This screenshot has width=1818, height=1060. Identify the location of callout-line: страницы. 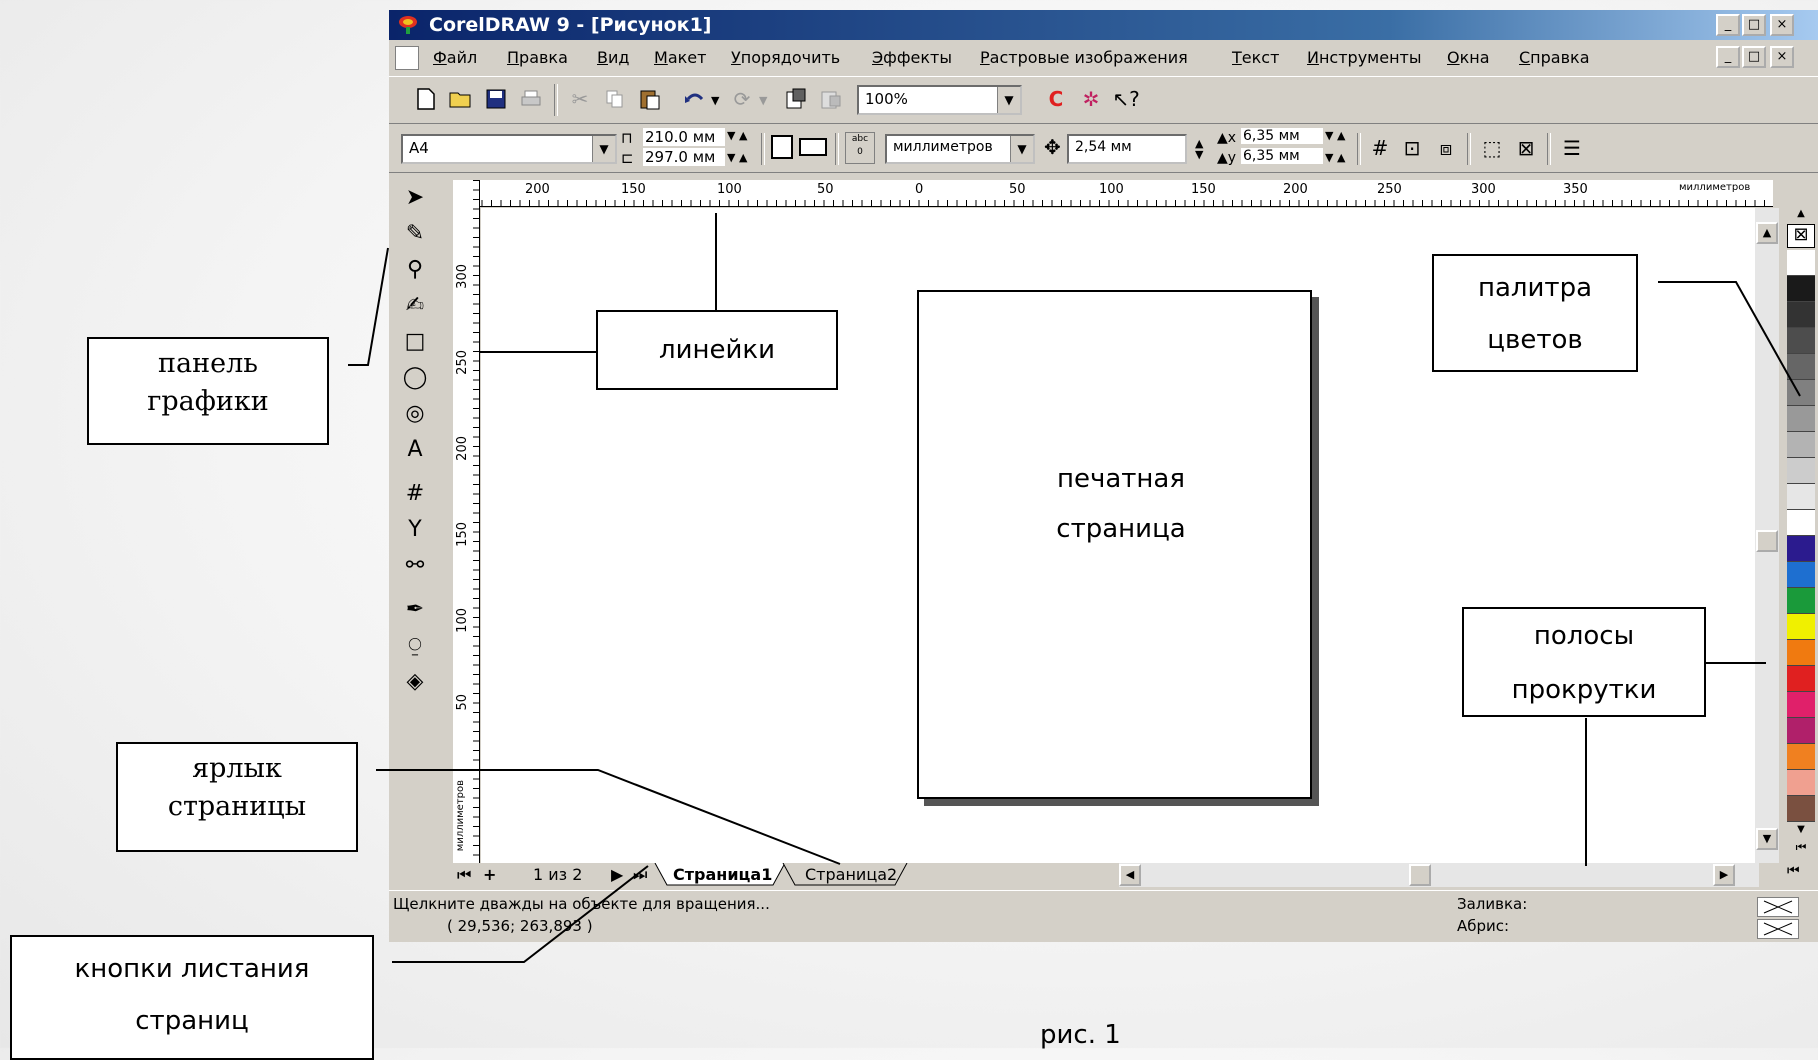
(237, 806).